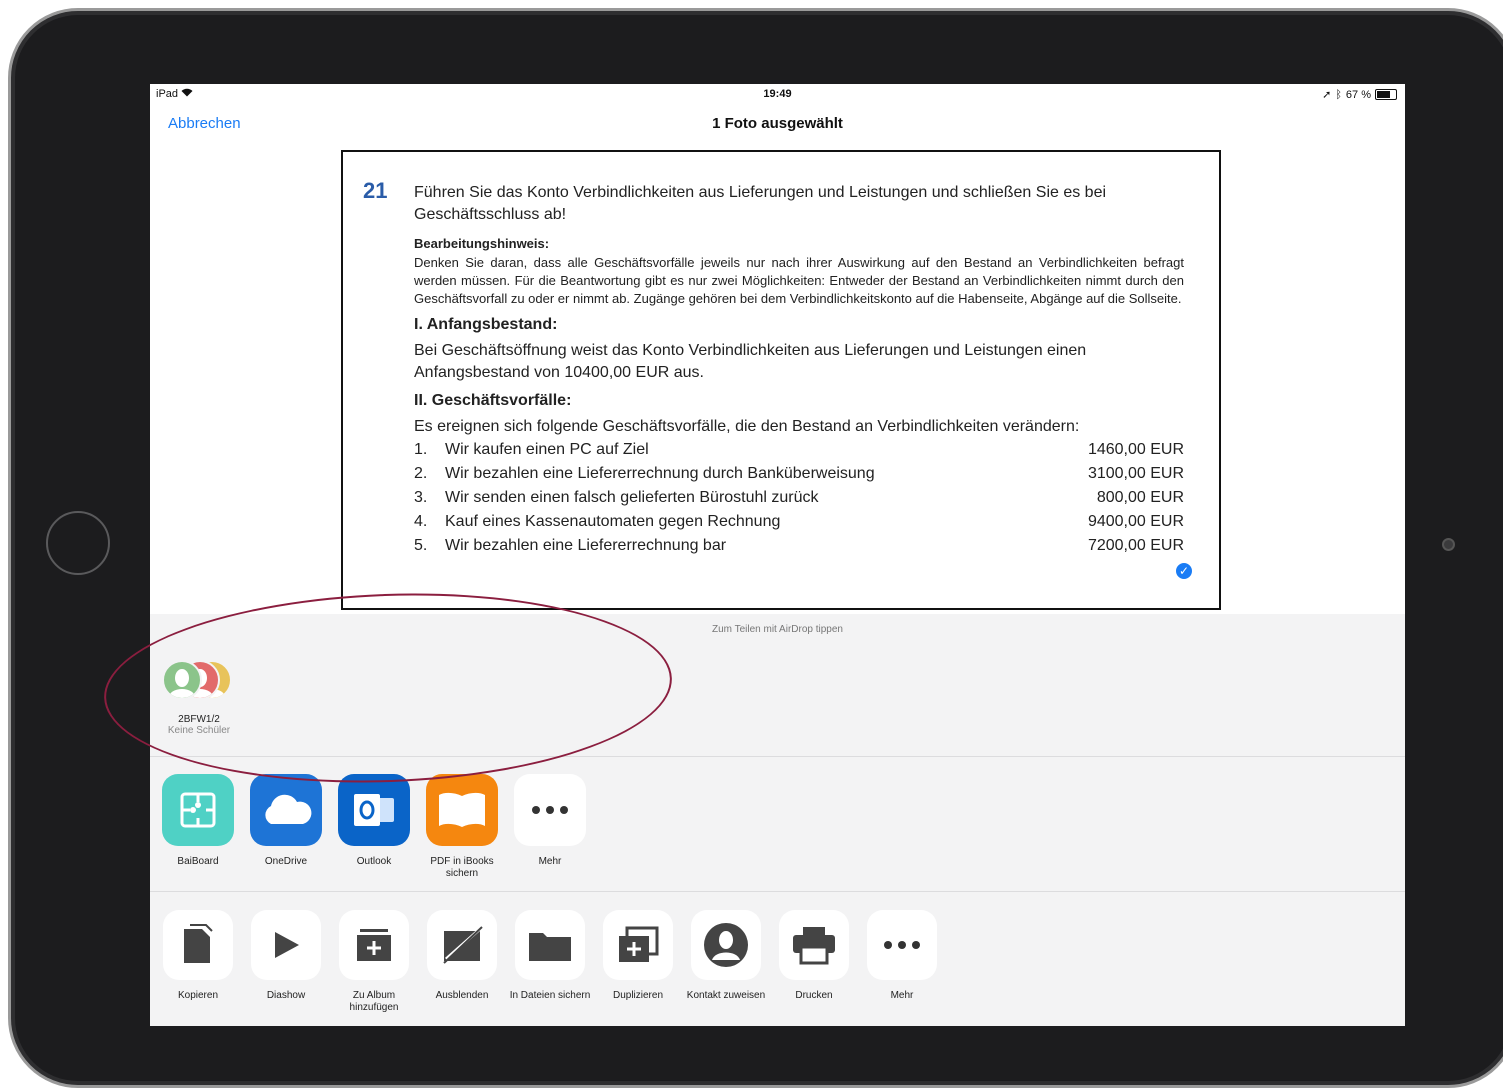  I want to click on action-label: Kopieren, so click(198, 995).